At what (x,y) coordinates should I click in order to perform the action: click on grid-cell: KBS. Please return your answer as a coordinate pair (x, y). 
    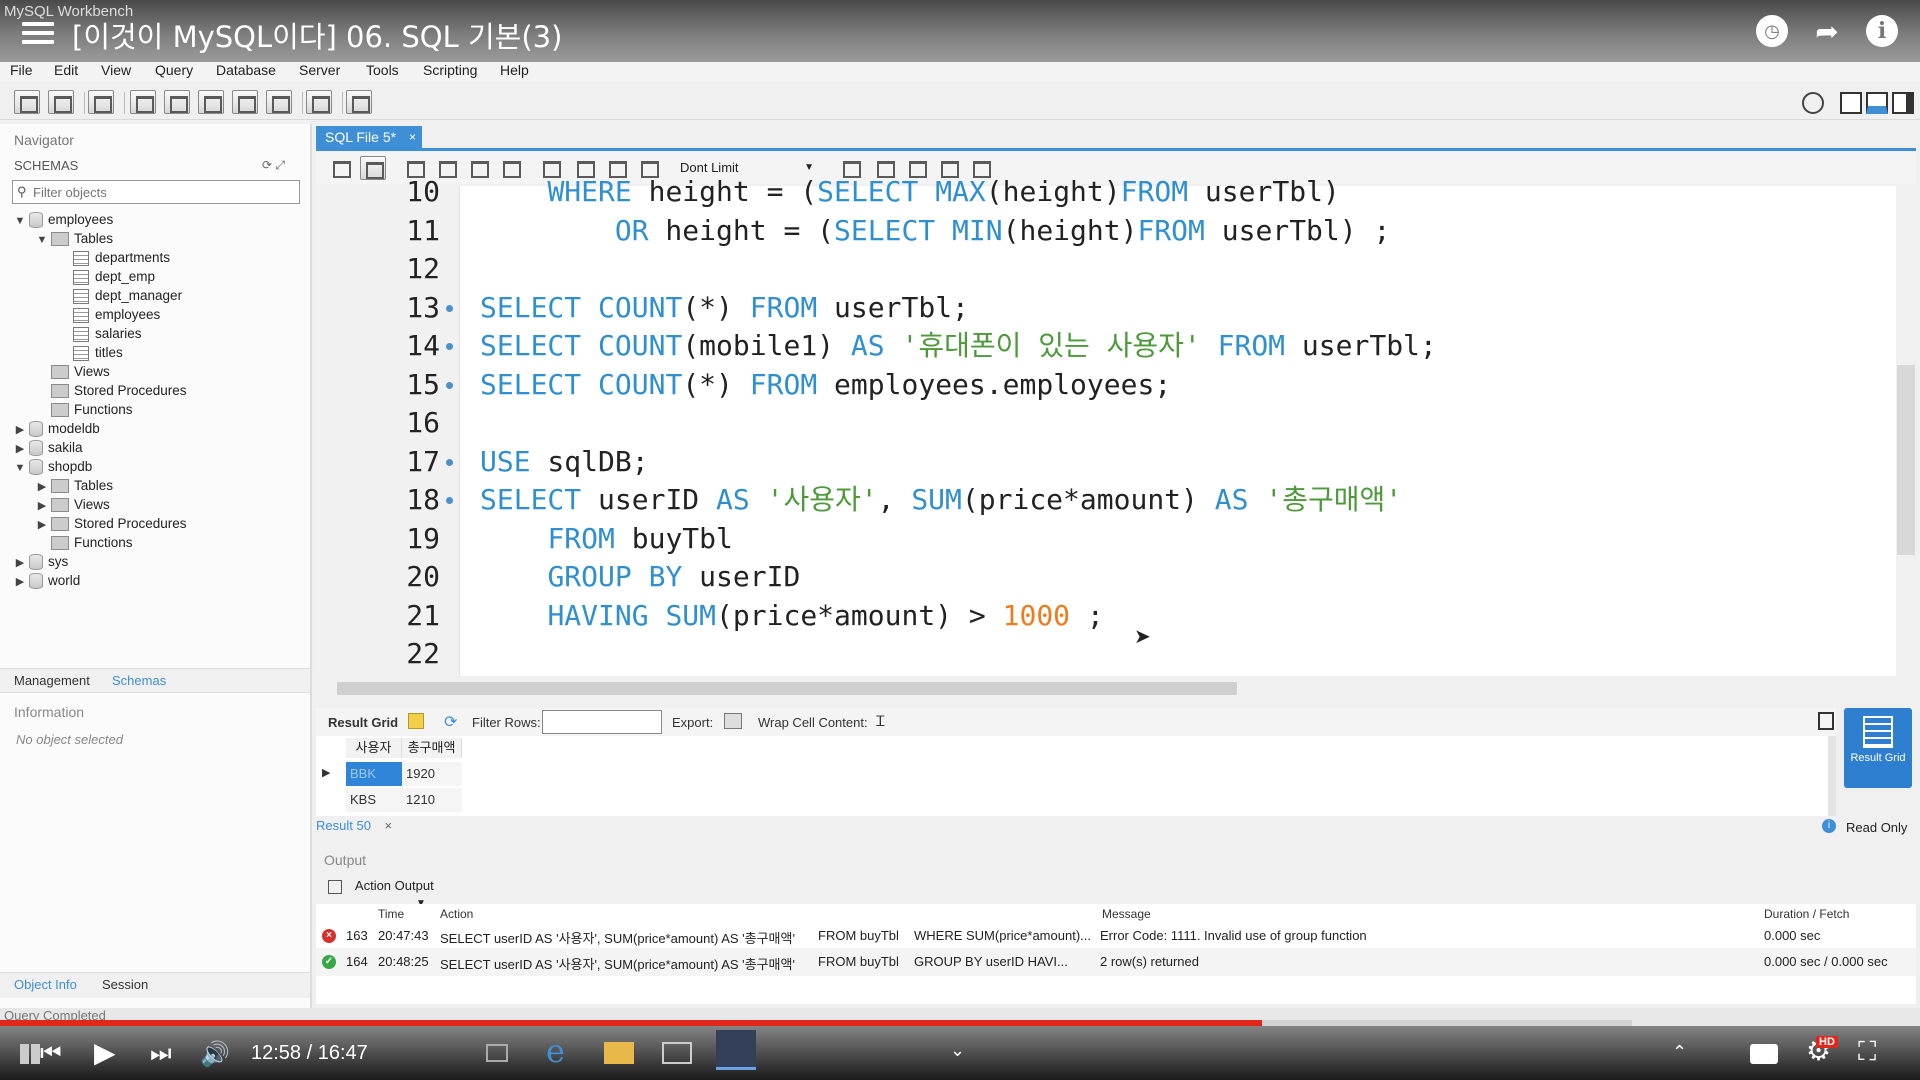
    Looking at the image, I should click on (374, 800).